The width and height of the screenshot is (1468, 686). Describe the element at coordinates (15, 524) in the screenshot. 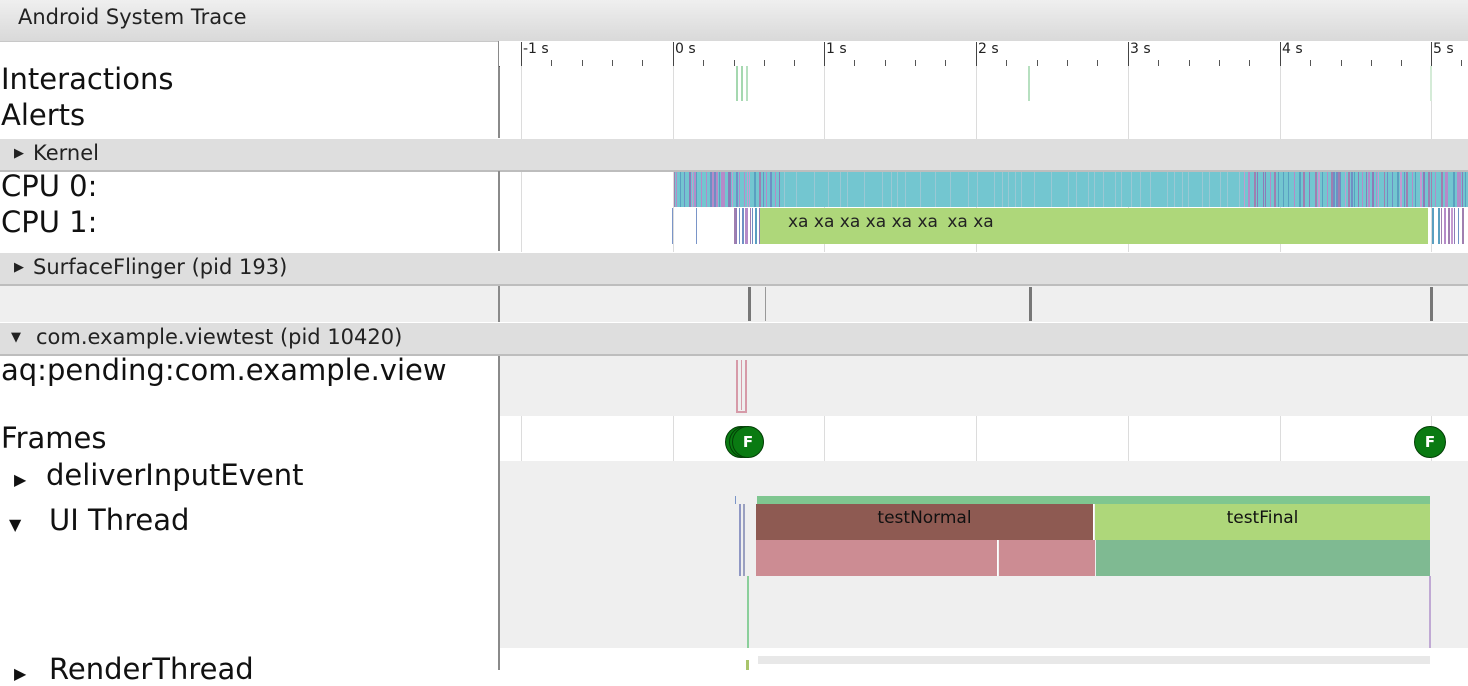

I see `collapse-arrow-icon: ▼` at that location.